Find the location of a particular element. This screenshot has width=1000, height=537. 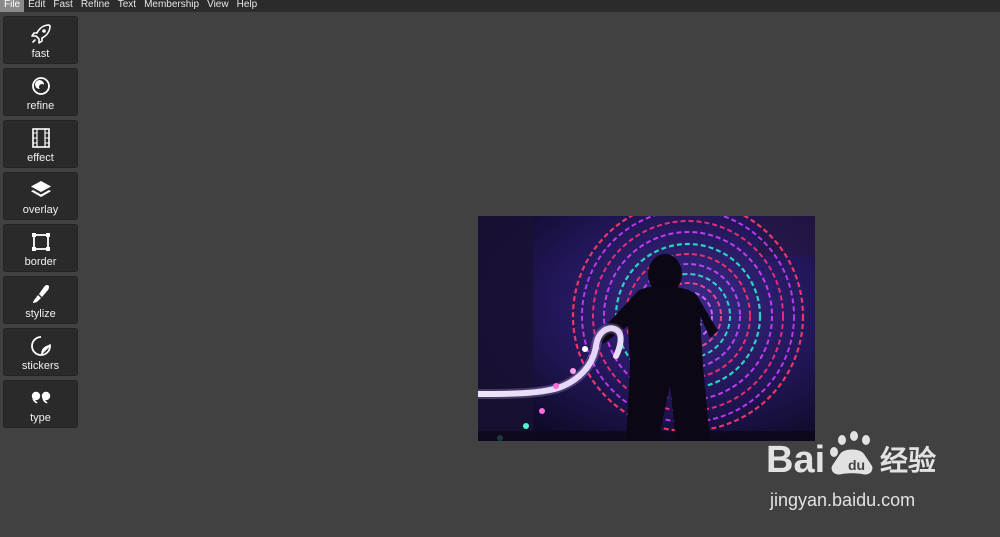

tool-border-button: border is located at coordinates (40, 248).